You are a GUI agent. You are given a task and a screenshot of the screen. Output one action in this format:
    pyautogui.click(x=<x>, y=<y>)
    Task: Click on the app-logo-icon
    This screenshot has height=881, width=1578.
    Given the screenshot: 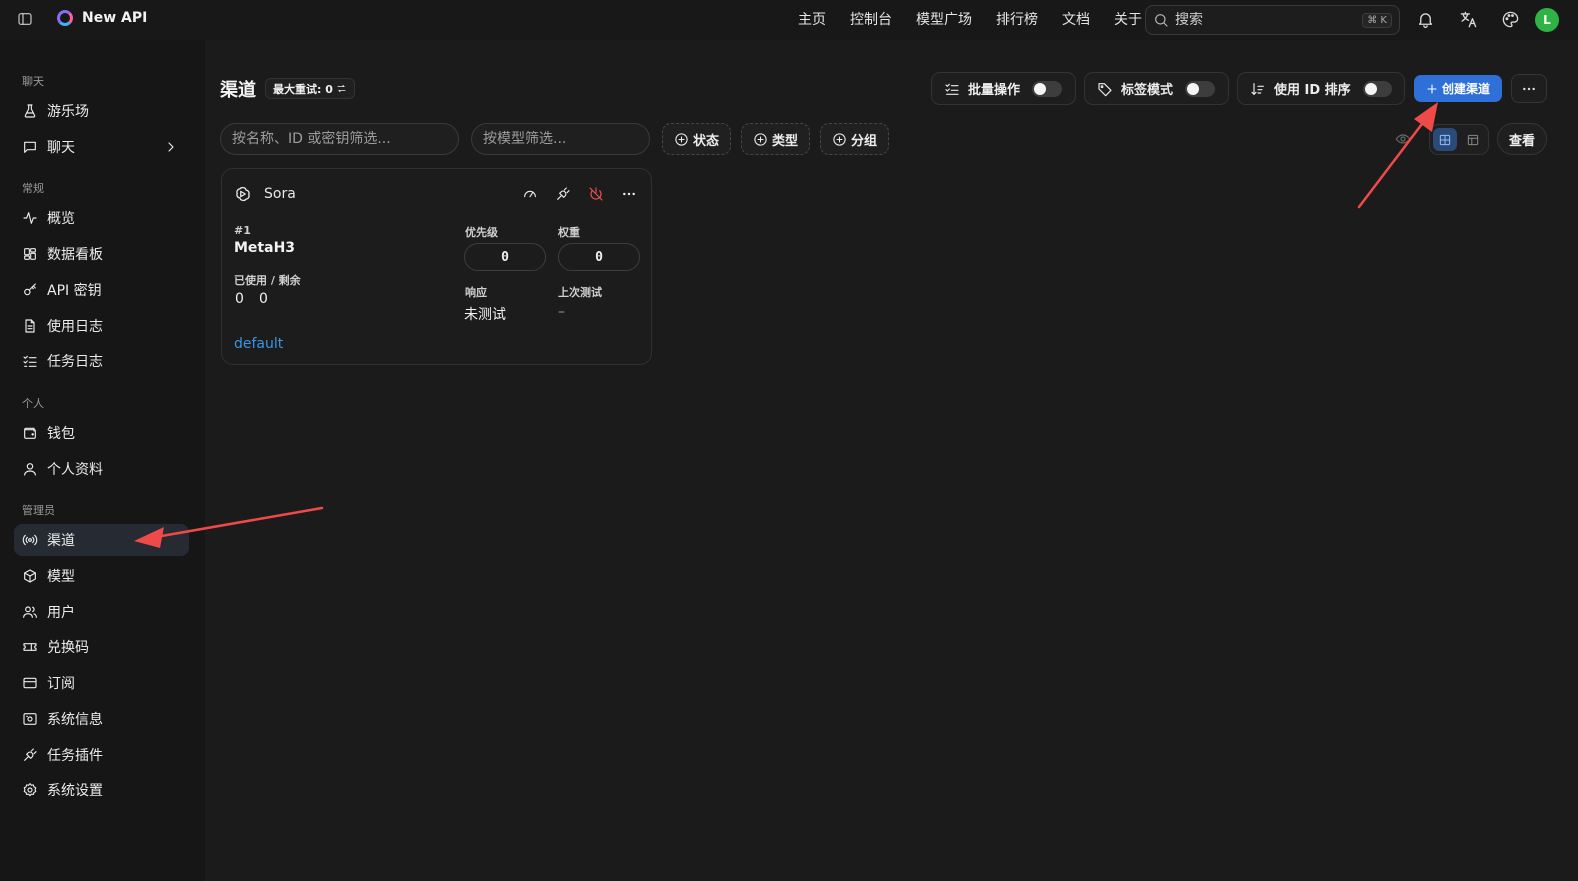 What is the action you would take?
    pyautogui.click(x=65, y=18)
    